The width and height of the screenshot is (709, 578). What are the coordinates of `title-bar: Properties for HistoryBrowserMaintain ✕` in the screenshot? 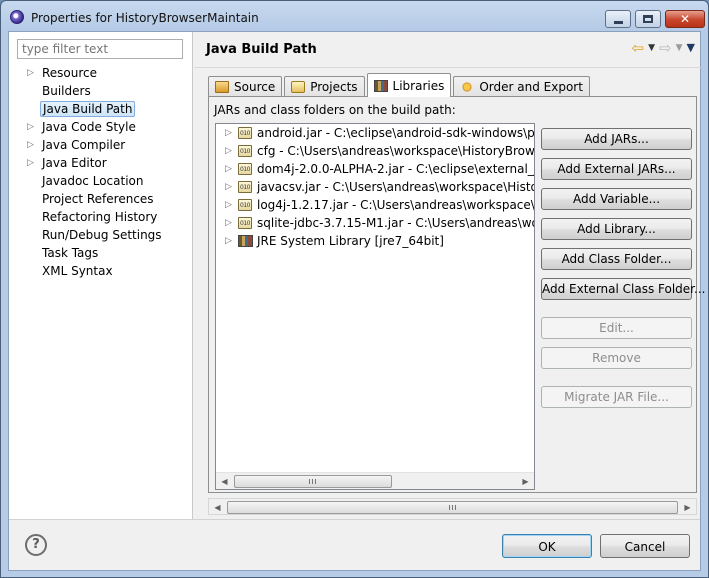 It's located at (354, 16).